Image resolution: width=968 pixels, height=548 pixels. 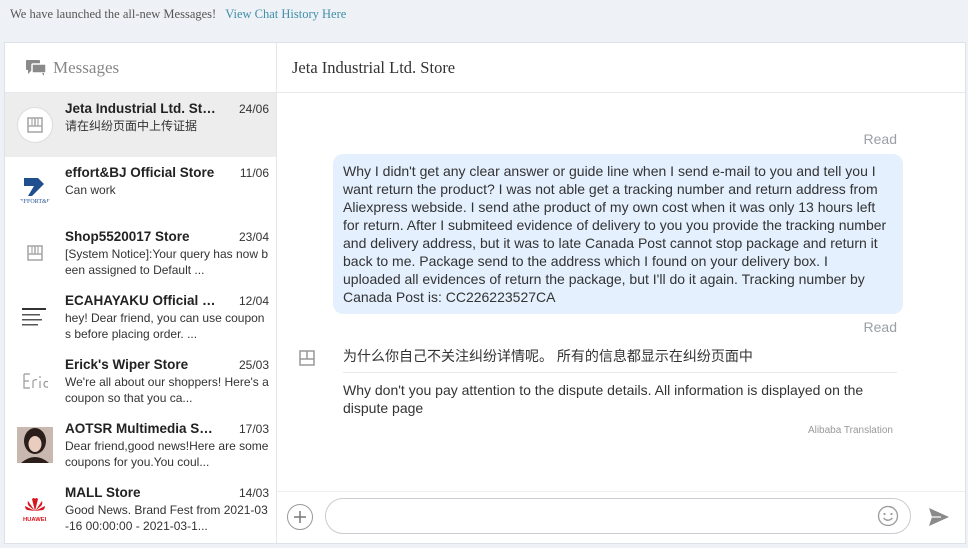 I want to click on svg-text: HUAWEI, so click(x=35, y=520).